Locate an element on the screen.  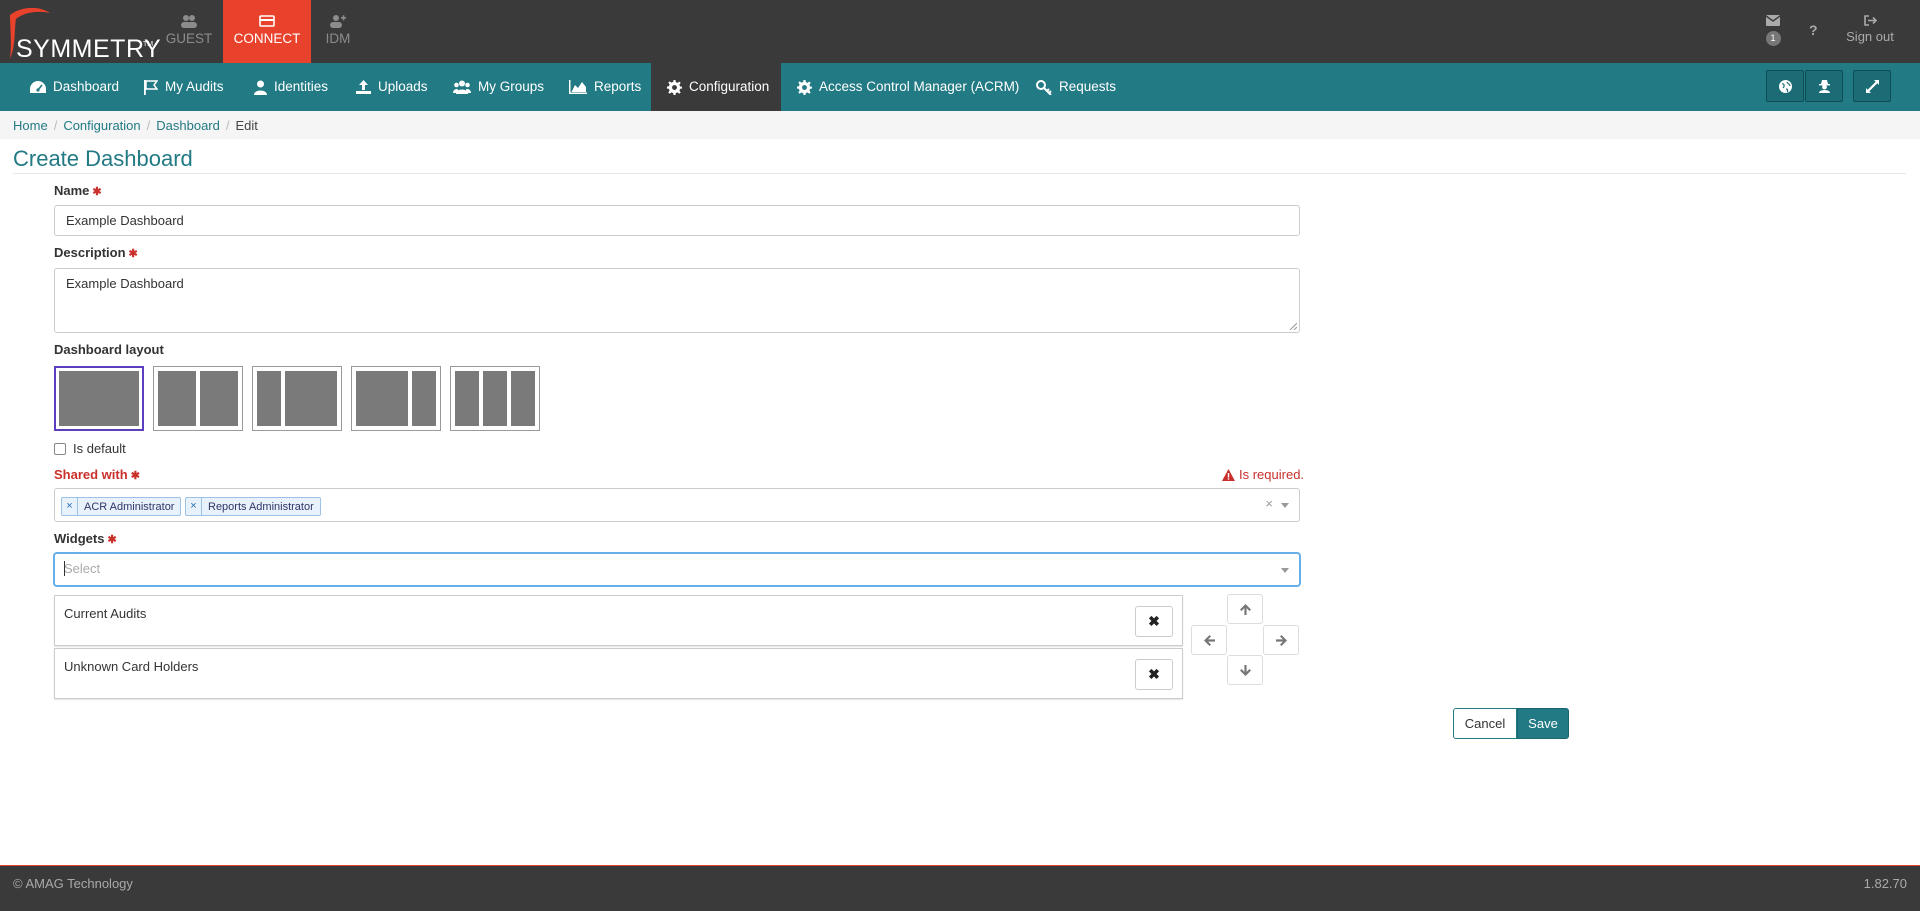
clear-all-icon: × is located at coordinates (1269, 503).